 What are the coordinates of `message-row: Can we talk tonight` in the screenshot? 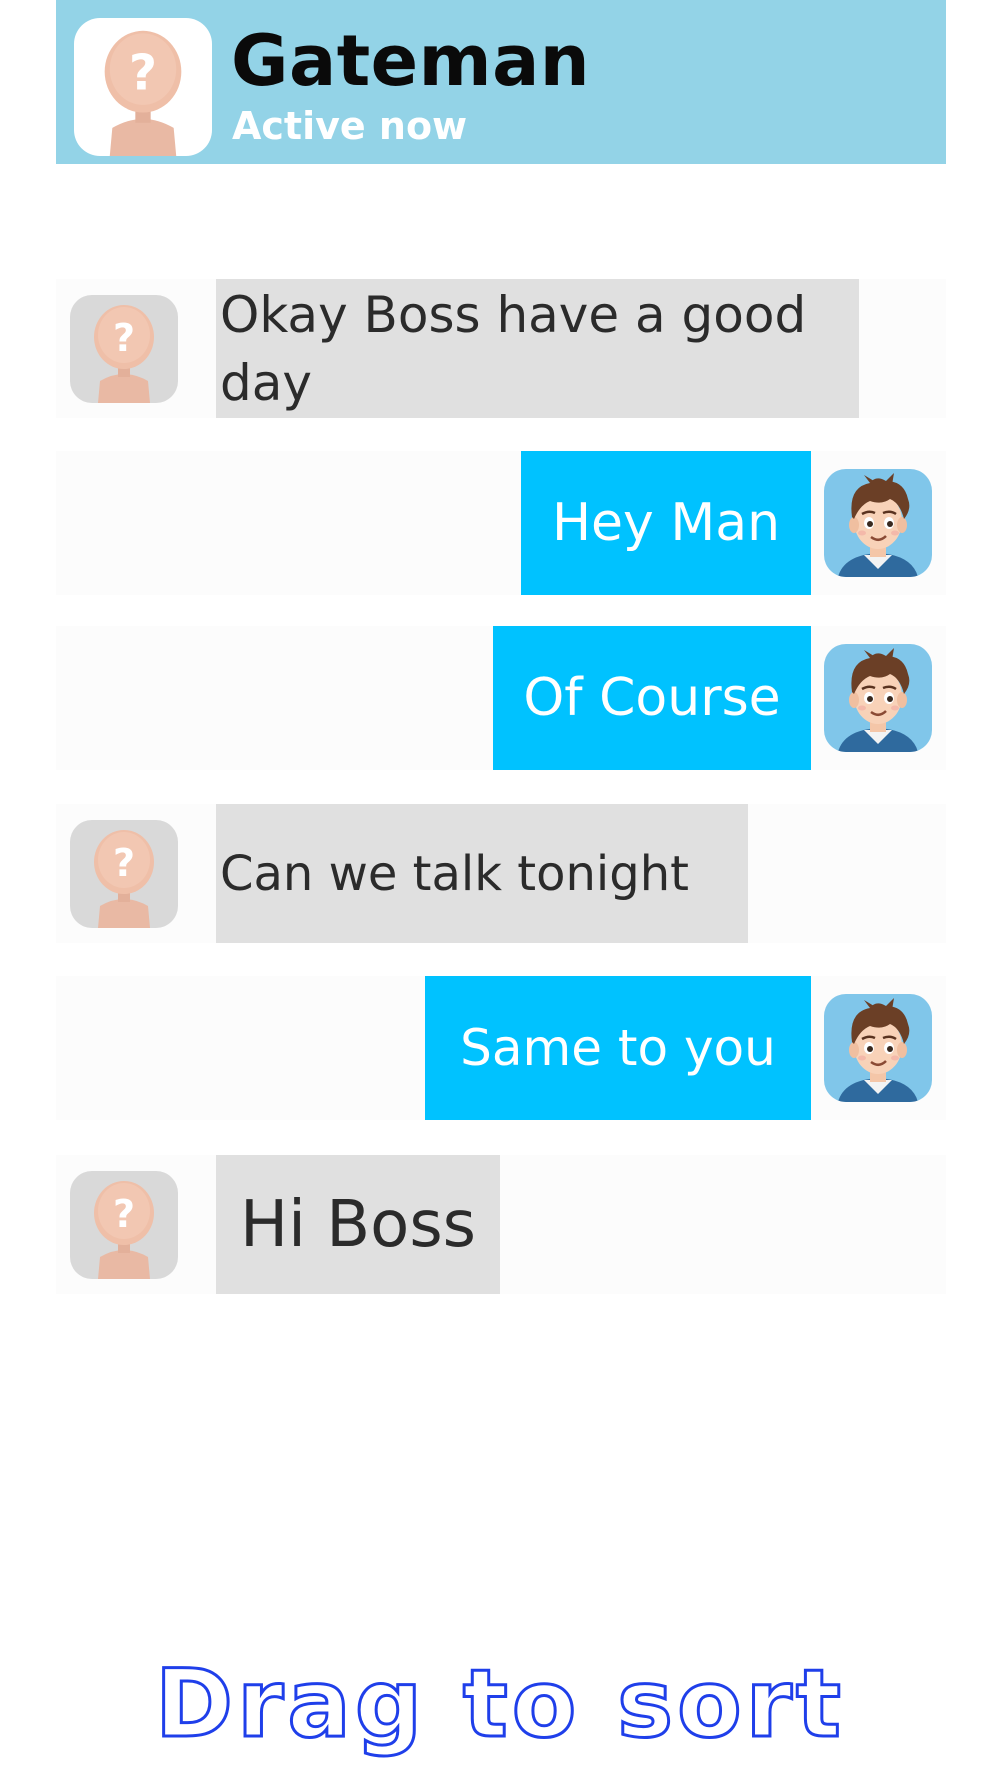 It's located at (501, 873).